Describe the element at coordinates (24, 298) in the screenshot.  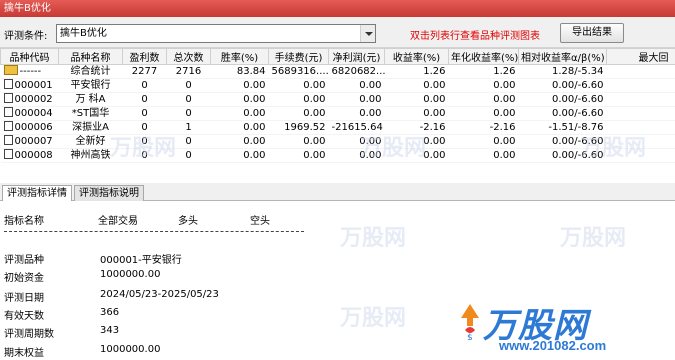
I see `detail-label: 评测日期` at that location.